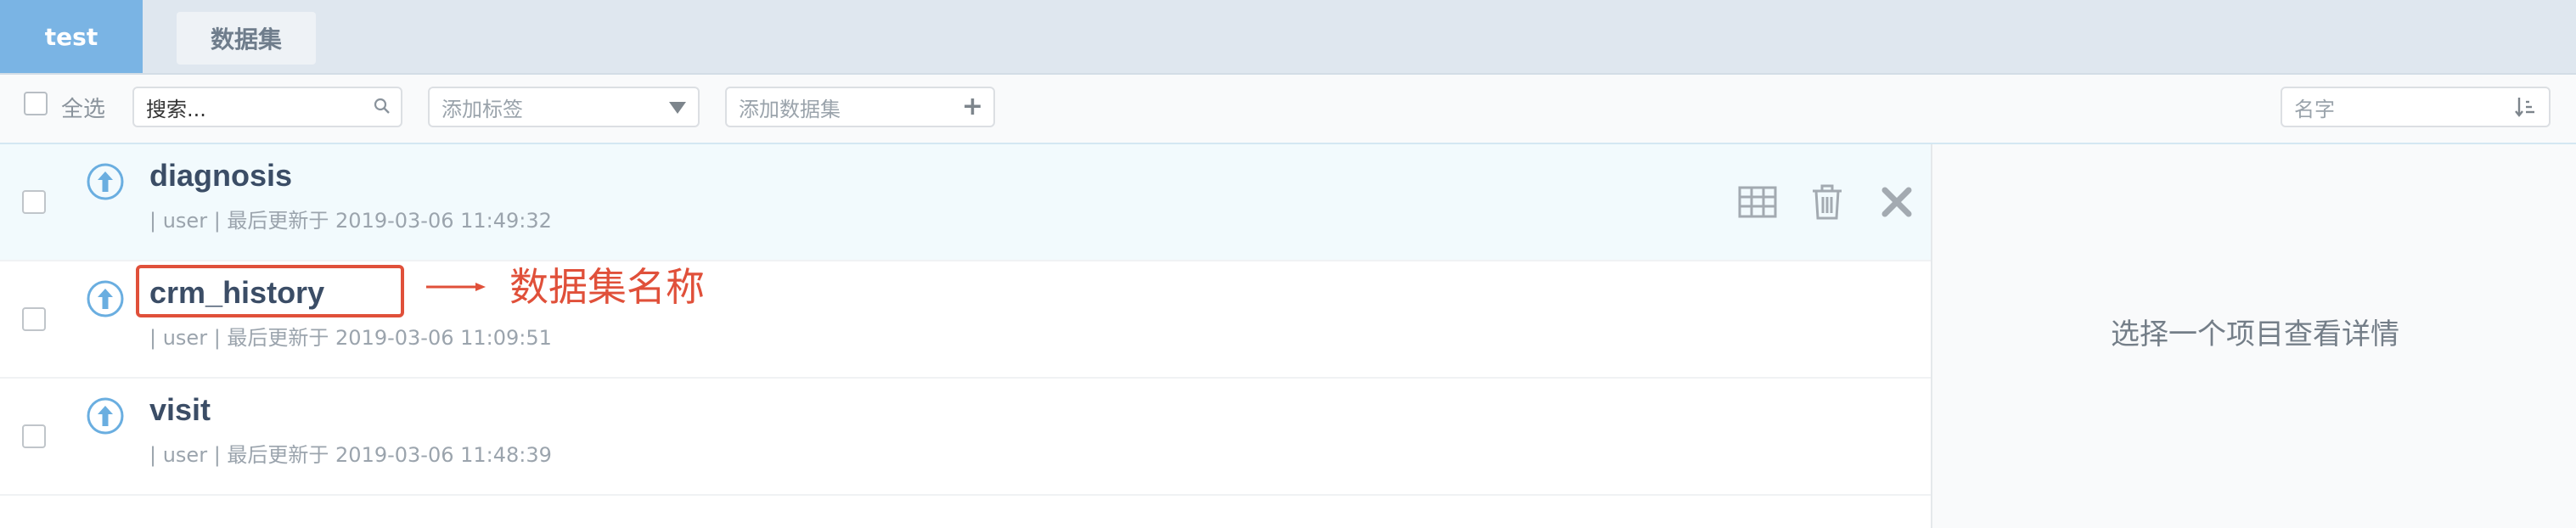  Describe the element at coordinates (860, 107) in the screenshot. I see `add-dataset-input: 添加数据集 +` at that location.